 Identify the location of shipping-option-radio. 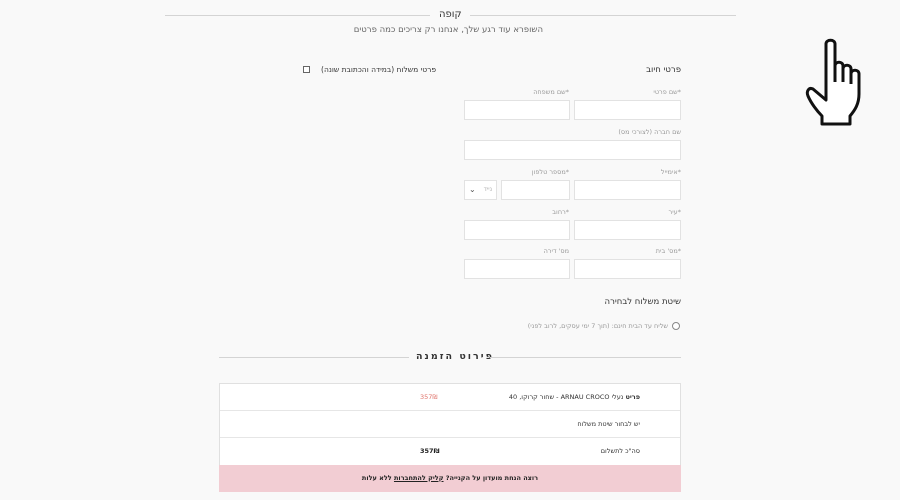
(676, 326).